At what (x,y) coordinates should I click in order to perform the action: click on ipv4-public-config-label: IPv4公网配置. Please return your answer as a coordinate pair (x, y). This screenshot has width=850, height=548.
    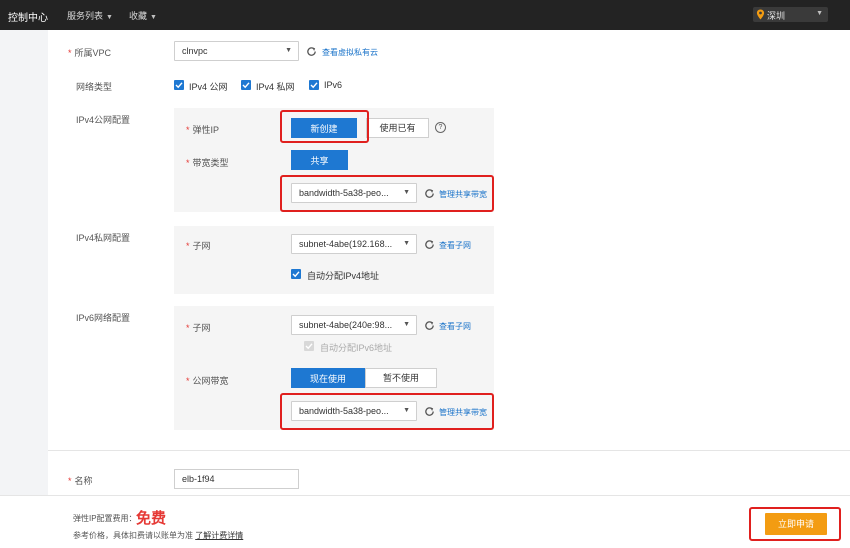
    Looking at the image, I should click on (103, 120).